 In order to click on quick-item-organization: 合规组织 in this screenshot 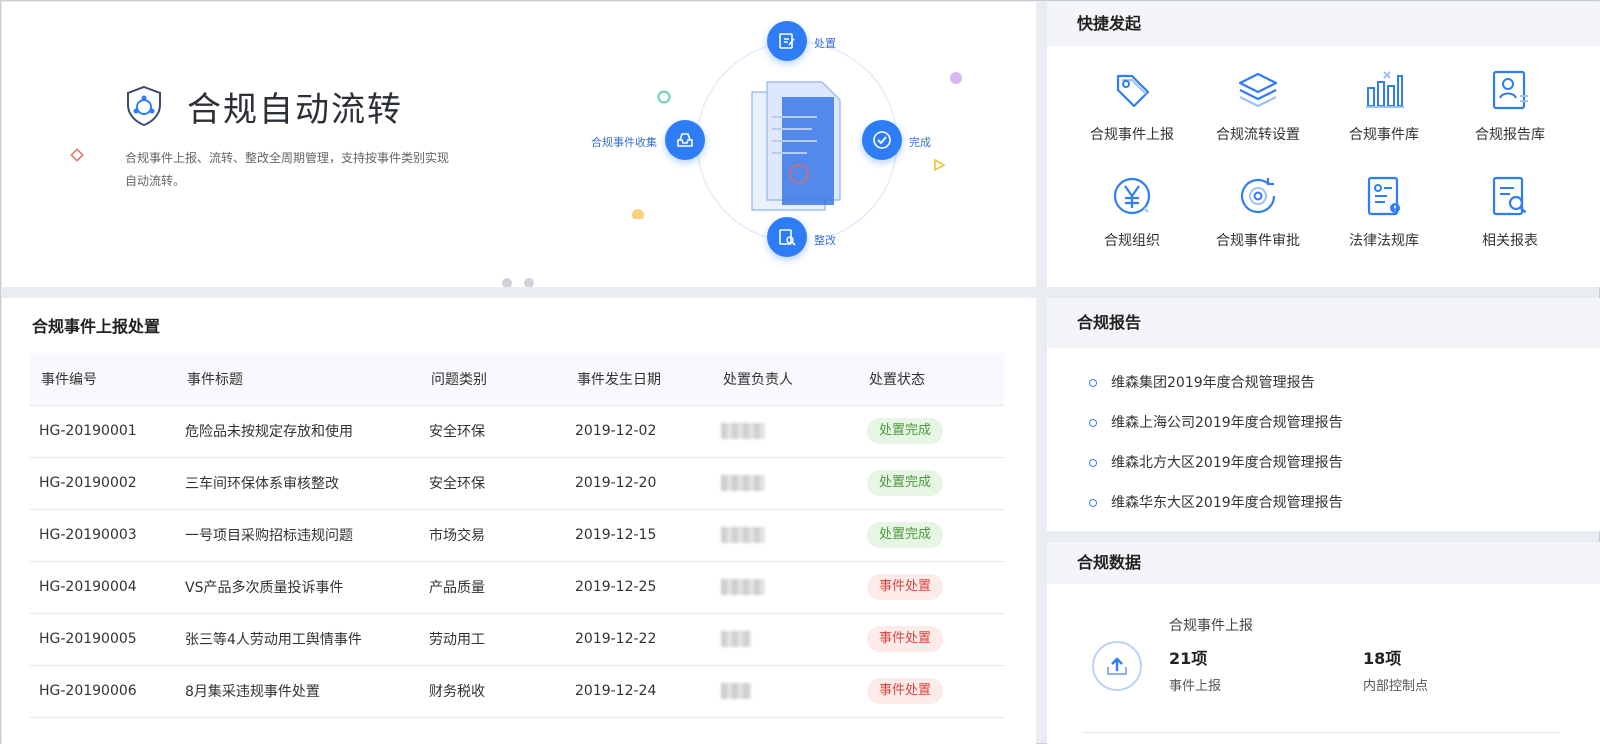, I will do `click(1132, 225)`.